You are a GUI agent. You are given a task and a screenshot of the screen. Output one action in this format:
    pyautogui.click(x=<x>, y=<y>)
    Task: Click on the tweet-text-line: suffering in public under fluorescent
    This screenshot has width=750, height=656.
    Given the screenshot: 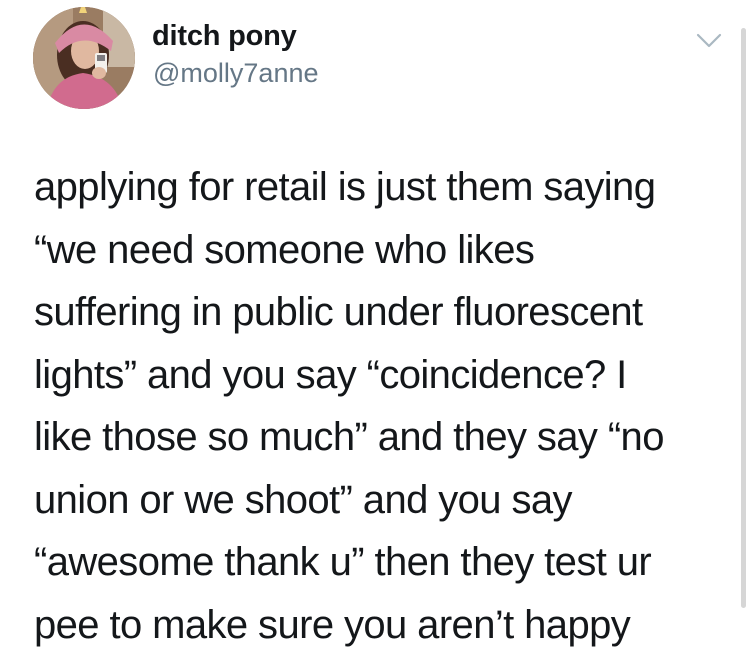 What is the action you would take?
    pyautogui.click(x=384, y=312)
    